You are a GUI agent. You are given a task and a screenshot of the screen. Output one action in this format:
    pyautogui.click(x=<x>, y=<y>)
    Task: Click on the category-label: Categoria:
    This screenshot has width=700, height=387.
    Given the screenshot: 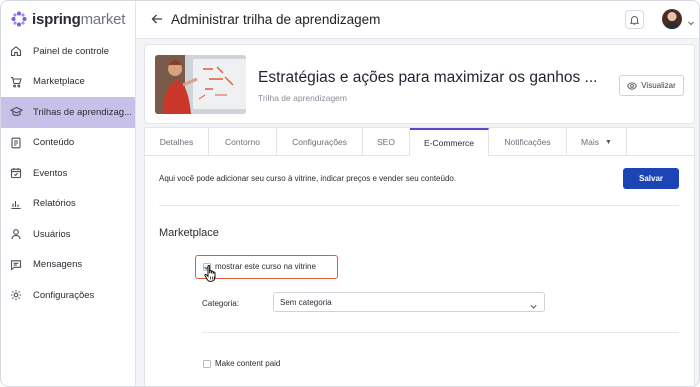 What is the action you would take?
    pyautogui.click(x=220, y=303)
    